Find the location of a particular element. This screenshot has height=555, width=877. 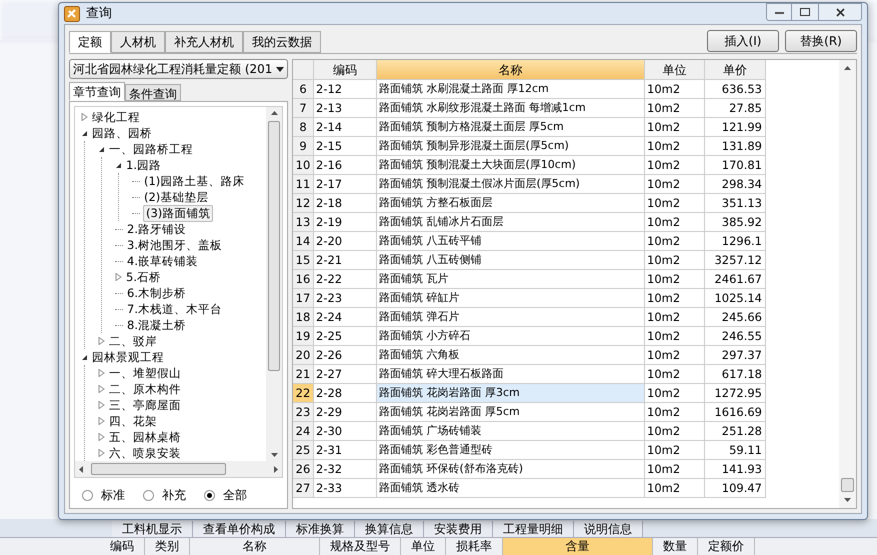

sub-tab: 章节查询 is located at coordinates (97, 91).